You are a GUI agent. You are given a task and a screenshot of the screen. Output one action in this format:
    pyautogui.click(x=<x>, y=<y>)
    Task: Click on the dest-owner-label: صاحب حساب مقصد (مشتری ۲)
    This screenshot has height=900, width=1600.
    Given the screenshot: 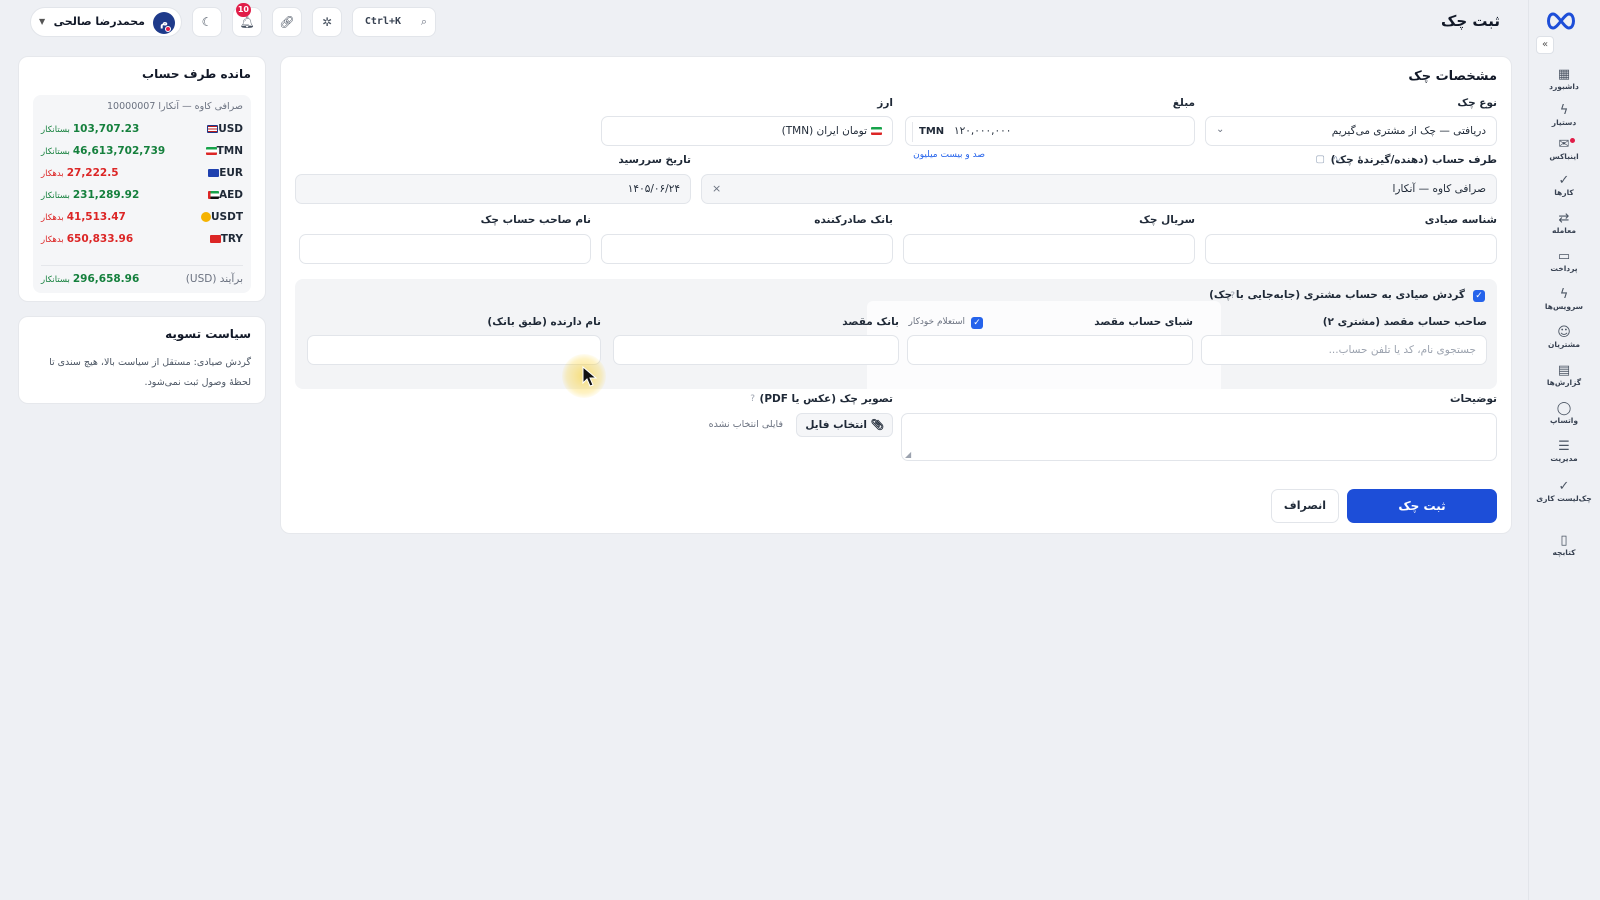 What is the action you would take?
    pyautogui.click(x=1404, y=322)
    